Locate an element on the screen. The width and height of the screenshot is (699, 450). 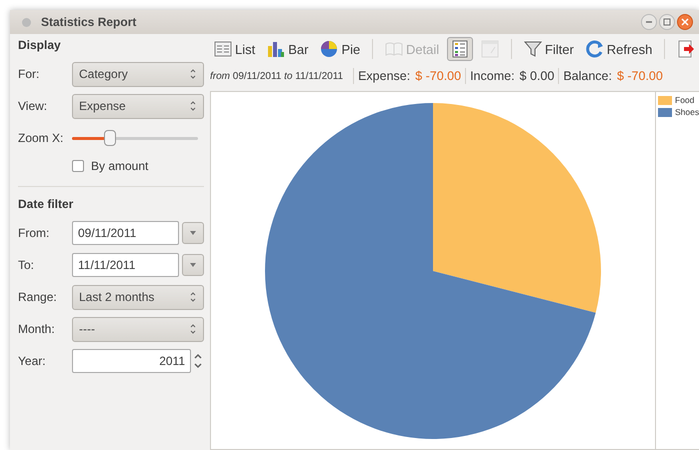
summary-label: Expense: is located at coordinates (384, 76).